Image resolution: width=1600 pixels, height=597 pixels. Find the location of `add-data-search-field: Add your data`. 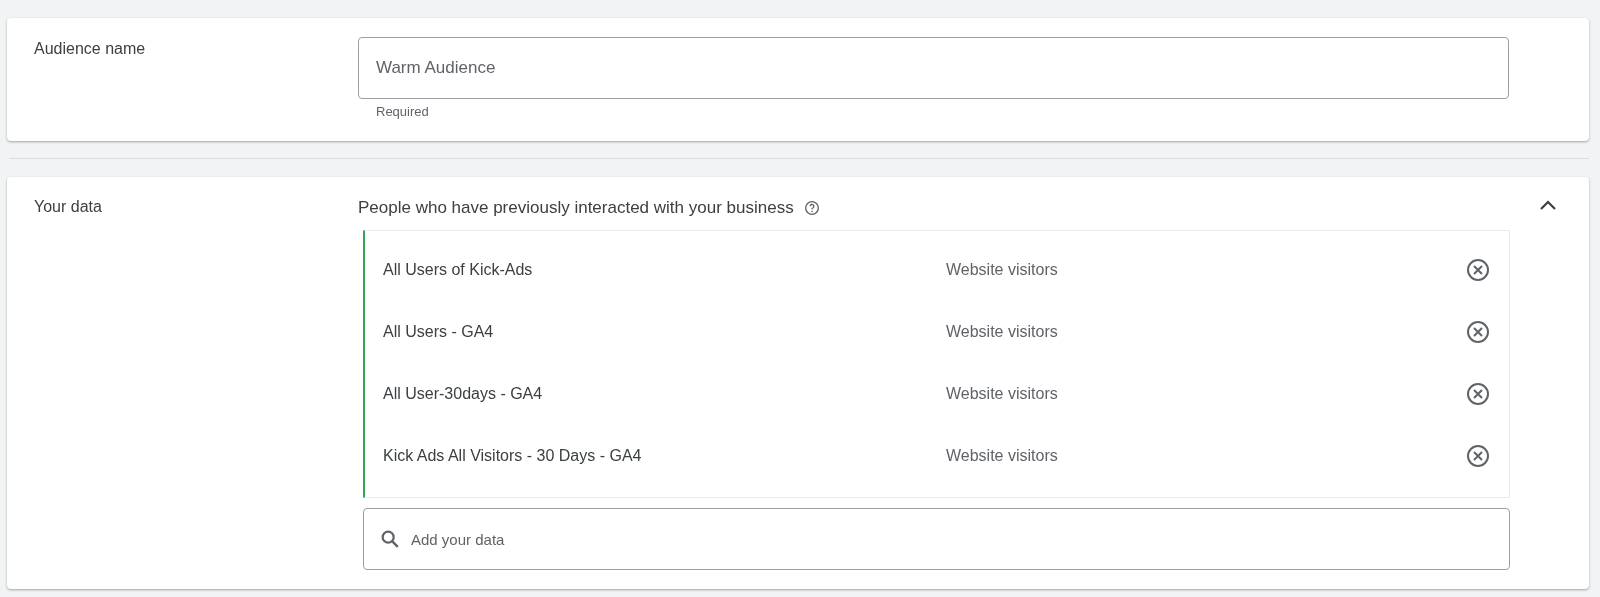

add-data-search-field: Add your data is located at coordinates (936, 539).